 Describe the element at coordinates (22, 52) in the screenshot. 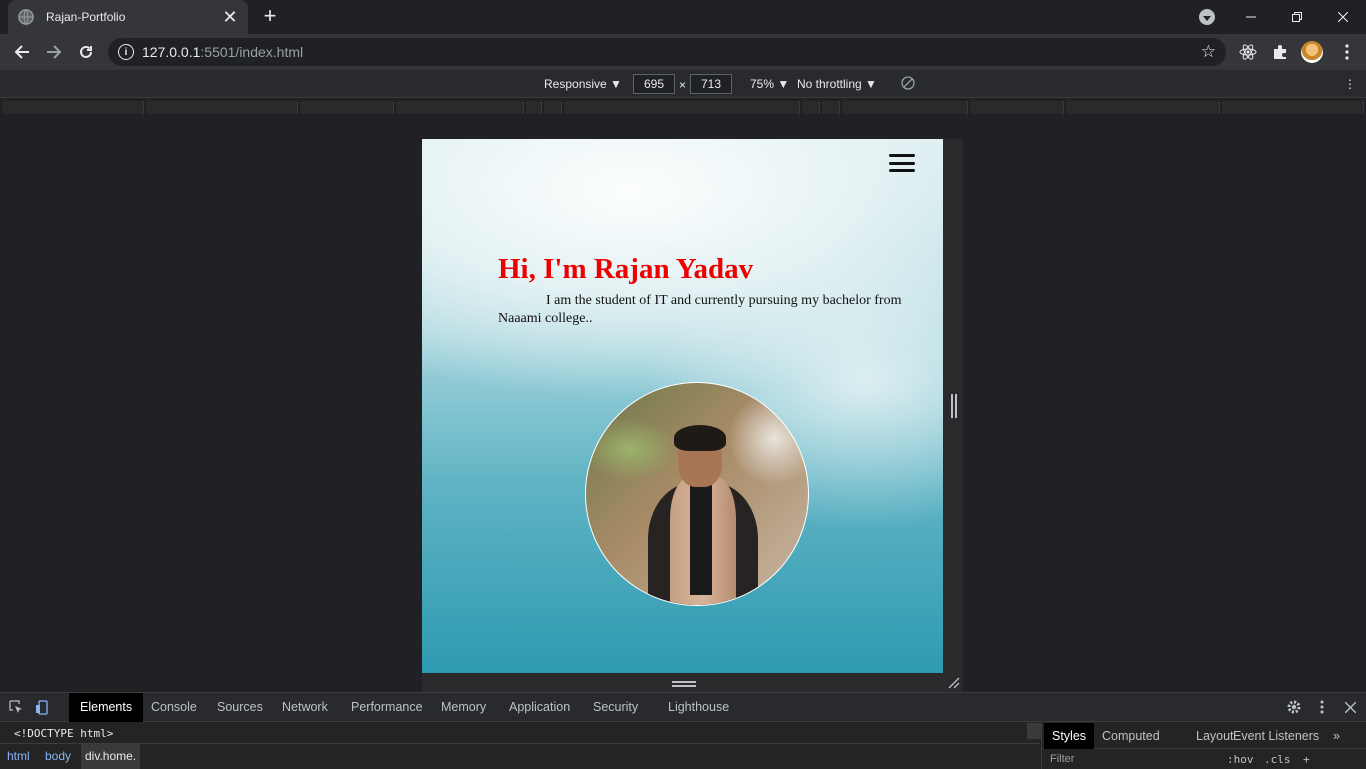

I see `back-icon` at that location.